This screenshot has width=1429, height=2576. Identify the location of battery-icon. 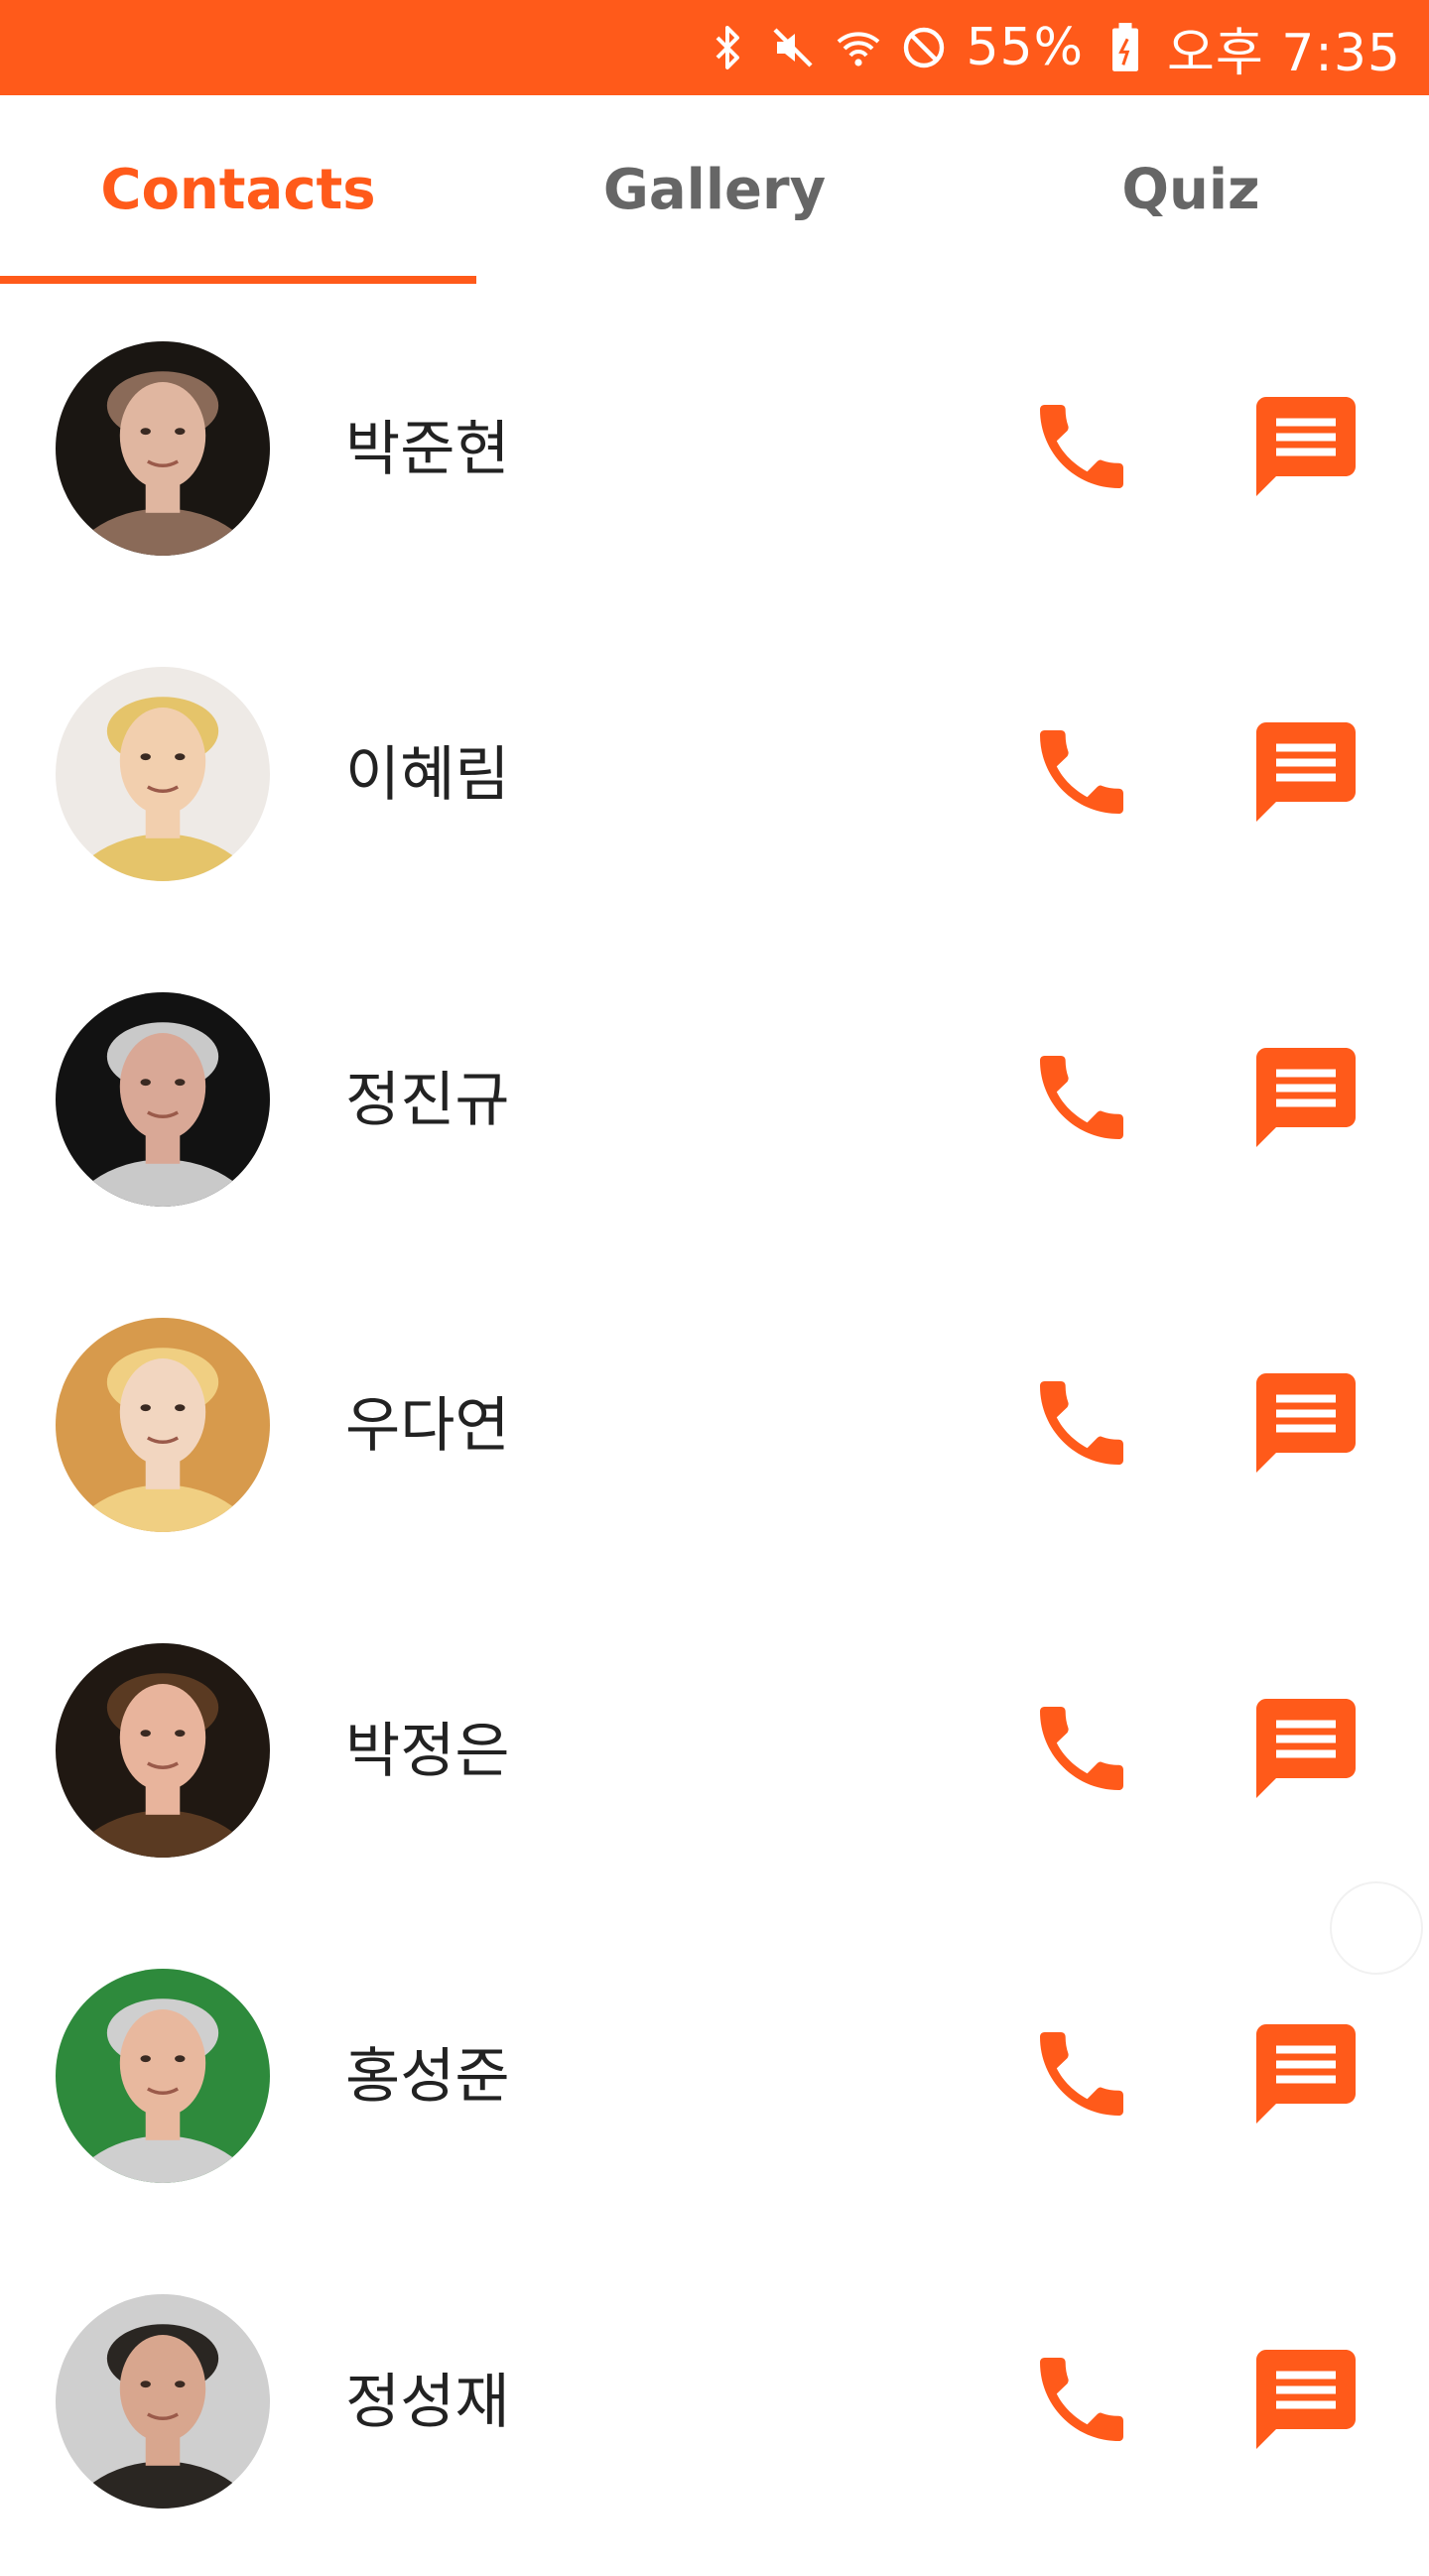
(1125, 47).